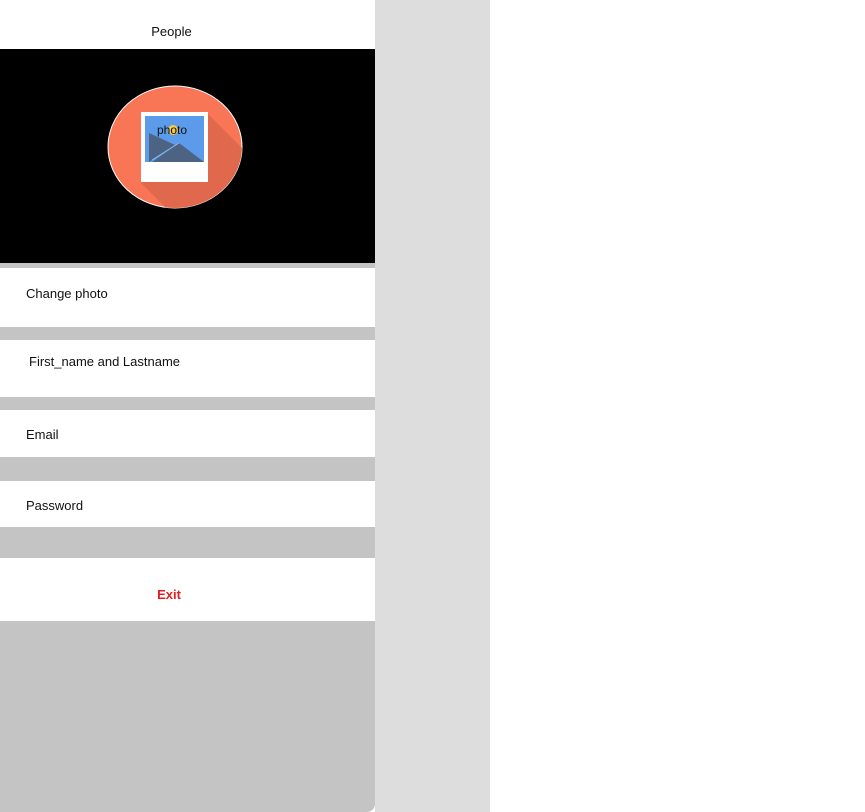 The height and width of the screenshot is (812, 865). What do you see at coordinates (187, 297) in the screenshot?
I see `change-photo-button: Change photo` at bounding box center [187, 297].